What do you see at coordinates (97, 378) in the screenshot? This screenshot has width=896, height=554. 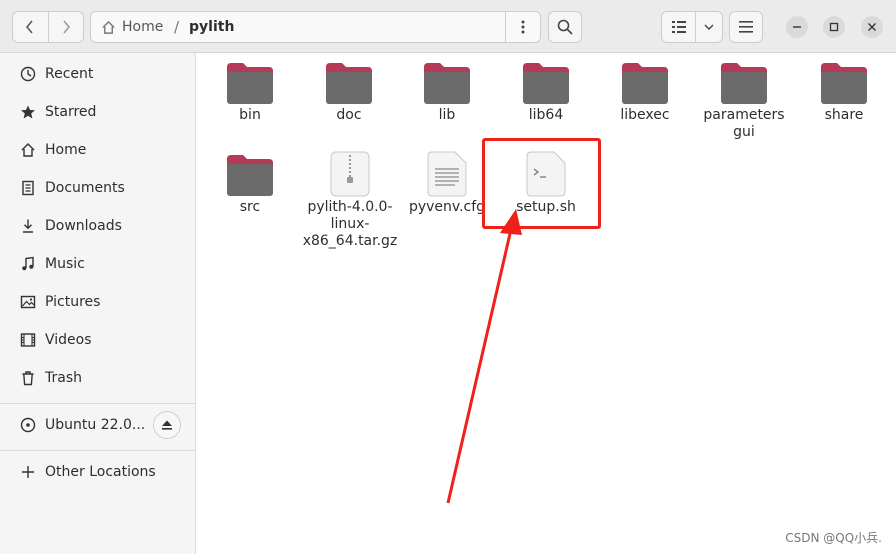 I see `sidebar-item-trash: Trash` at bounding box center [97, 378].